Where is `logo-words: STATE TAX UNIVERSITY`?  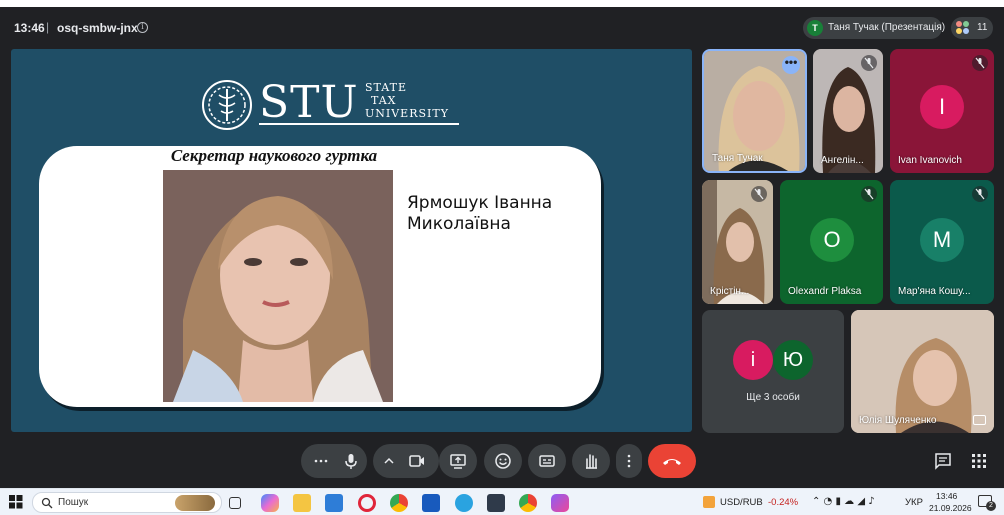
logo-words: STATE TAX UNIVERSITY is located at coordinates (407, 100).